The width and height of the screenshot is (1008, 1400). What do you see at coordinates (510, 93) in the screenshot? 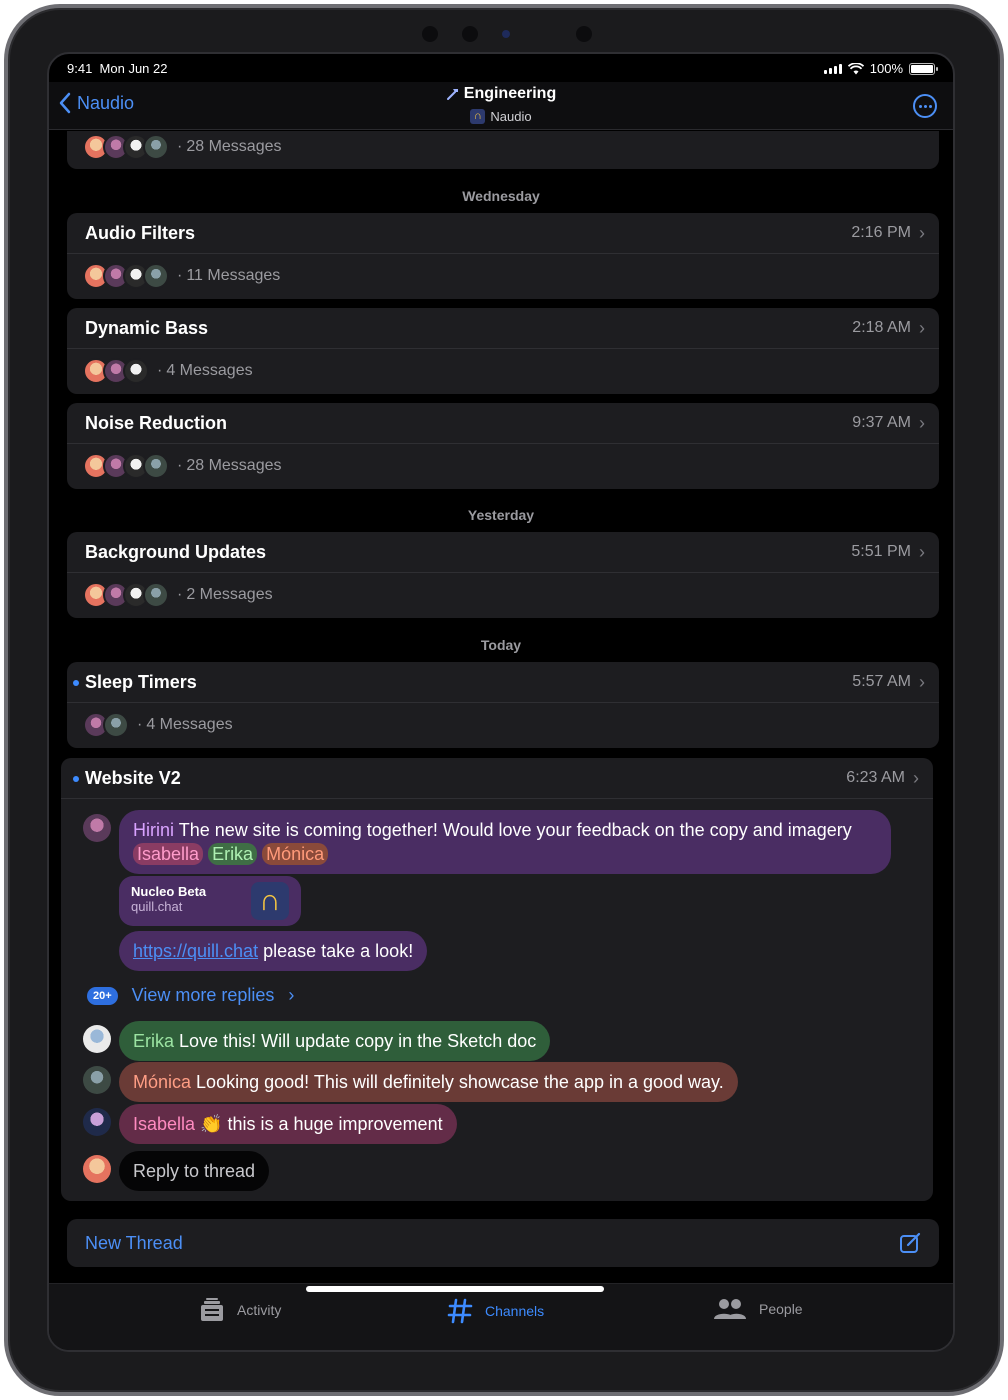
I see `channel-title: Engineering` at bounding box center [510, 93].